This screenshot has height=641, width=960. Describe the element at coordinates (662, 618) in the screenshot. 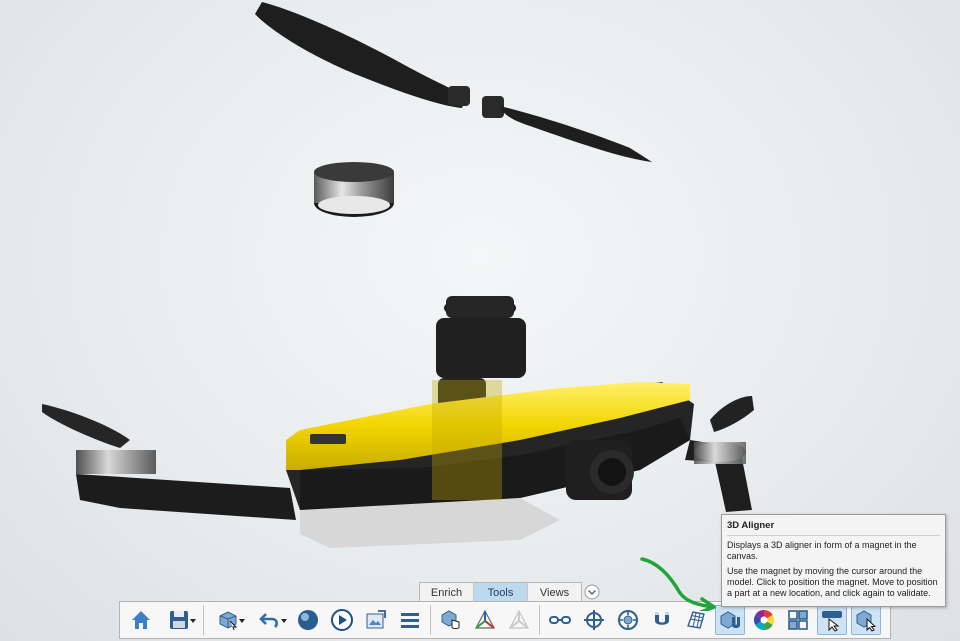

I see `magnet-icon` at that location.